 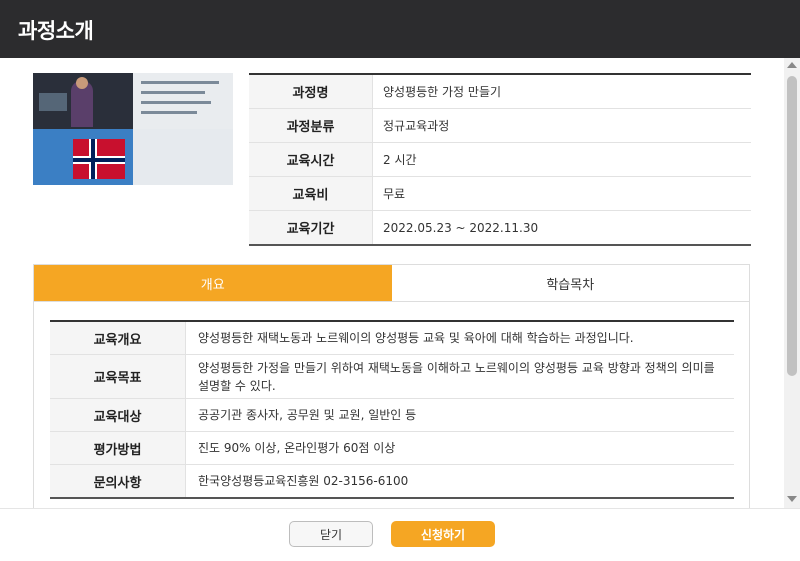 I want to click on thumbnail-person-head, so click(x=82, y=83).